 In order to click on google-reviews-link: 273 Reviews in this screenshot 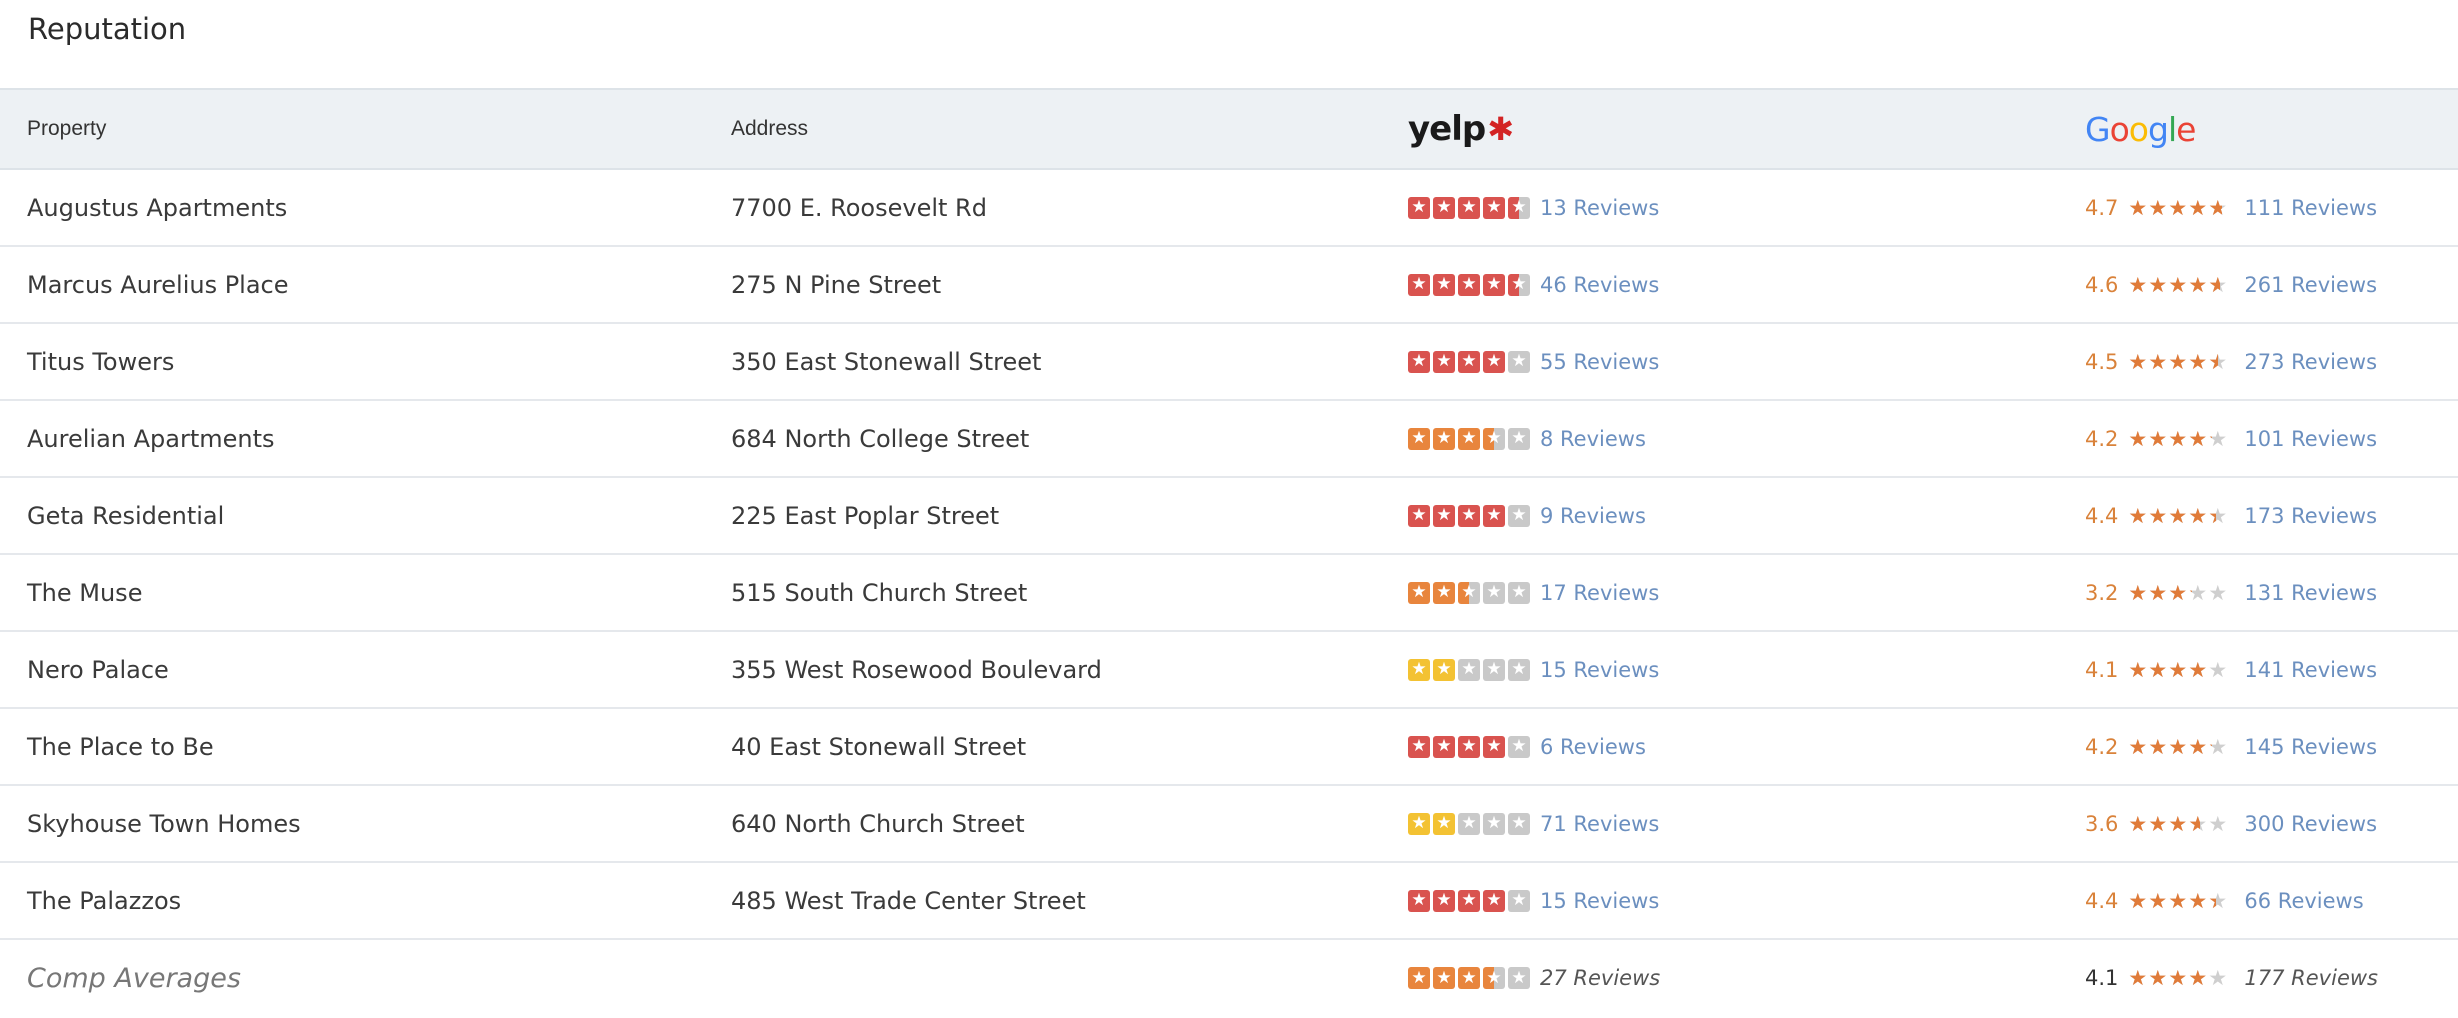, I will do `click(2310, 362)`.